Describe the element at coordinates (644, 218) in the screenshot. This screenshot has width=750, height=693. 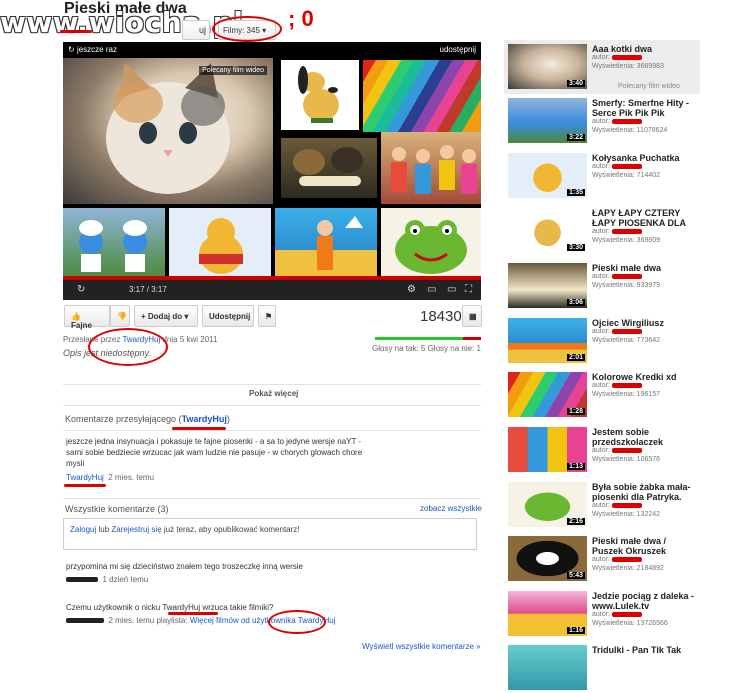
I see `video-title: ŁAPY ŁAPY CZTERY ŁAPY PIOSENKA DLA` at that location.